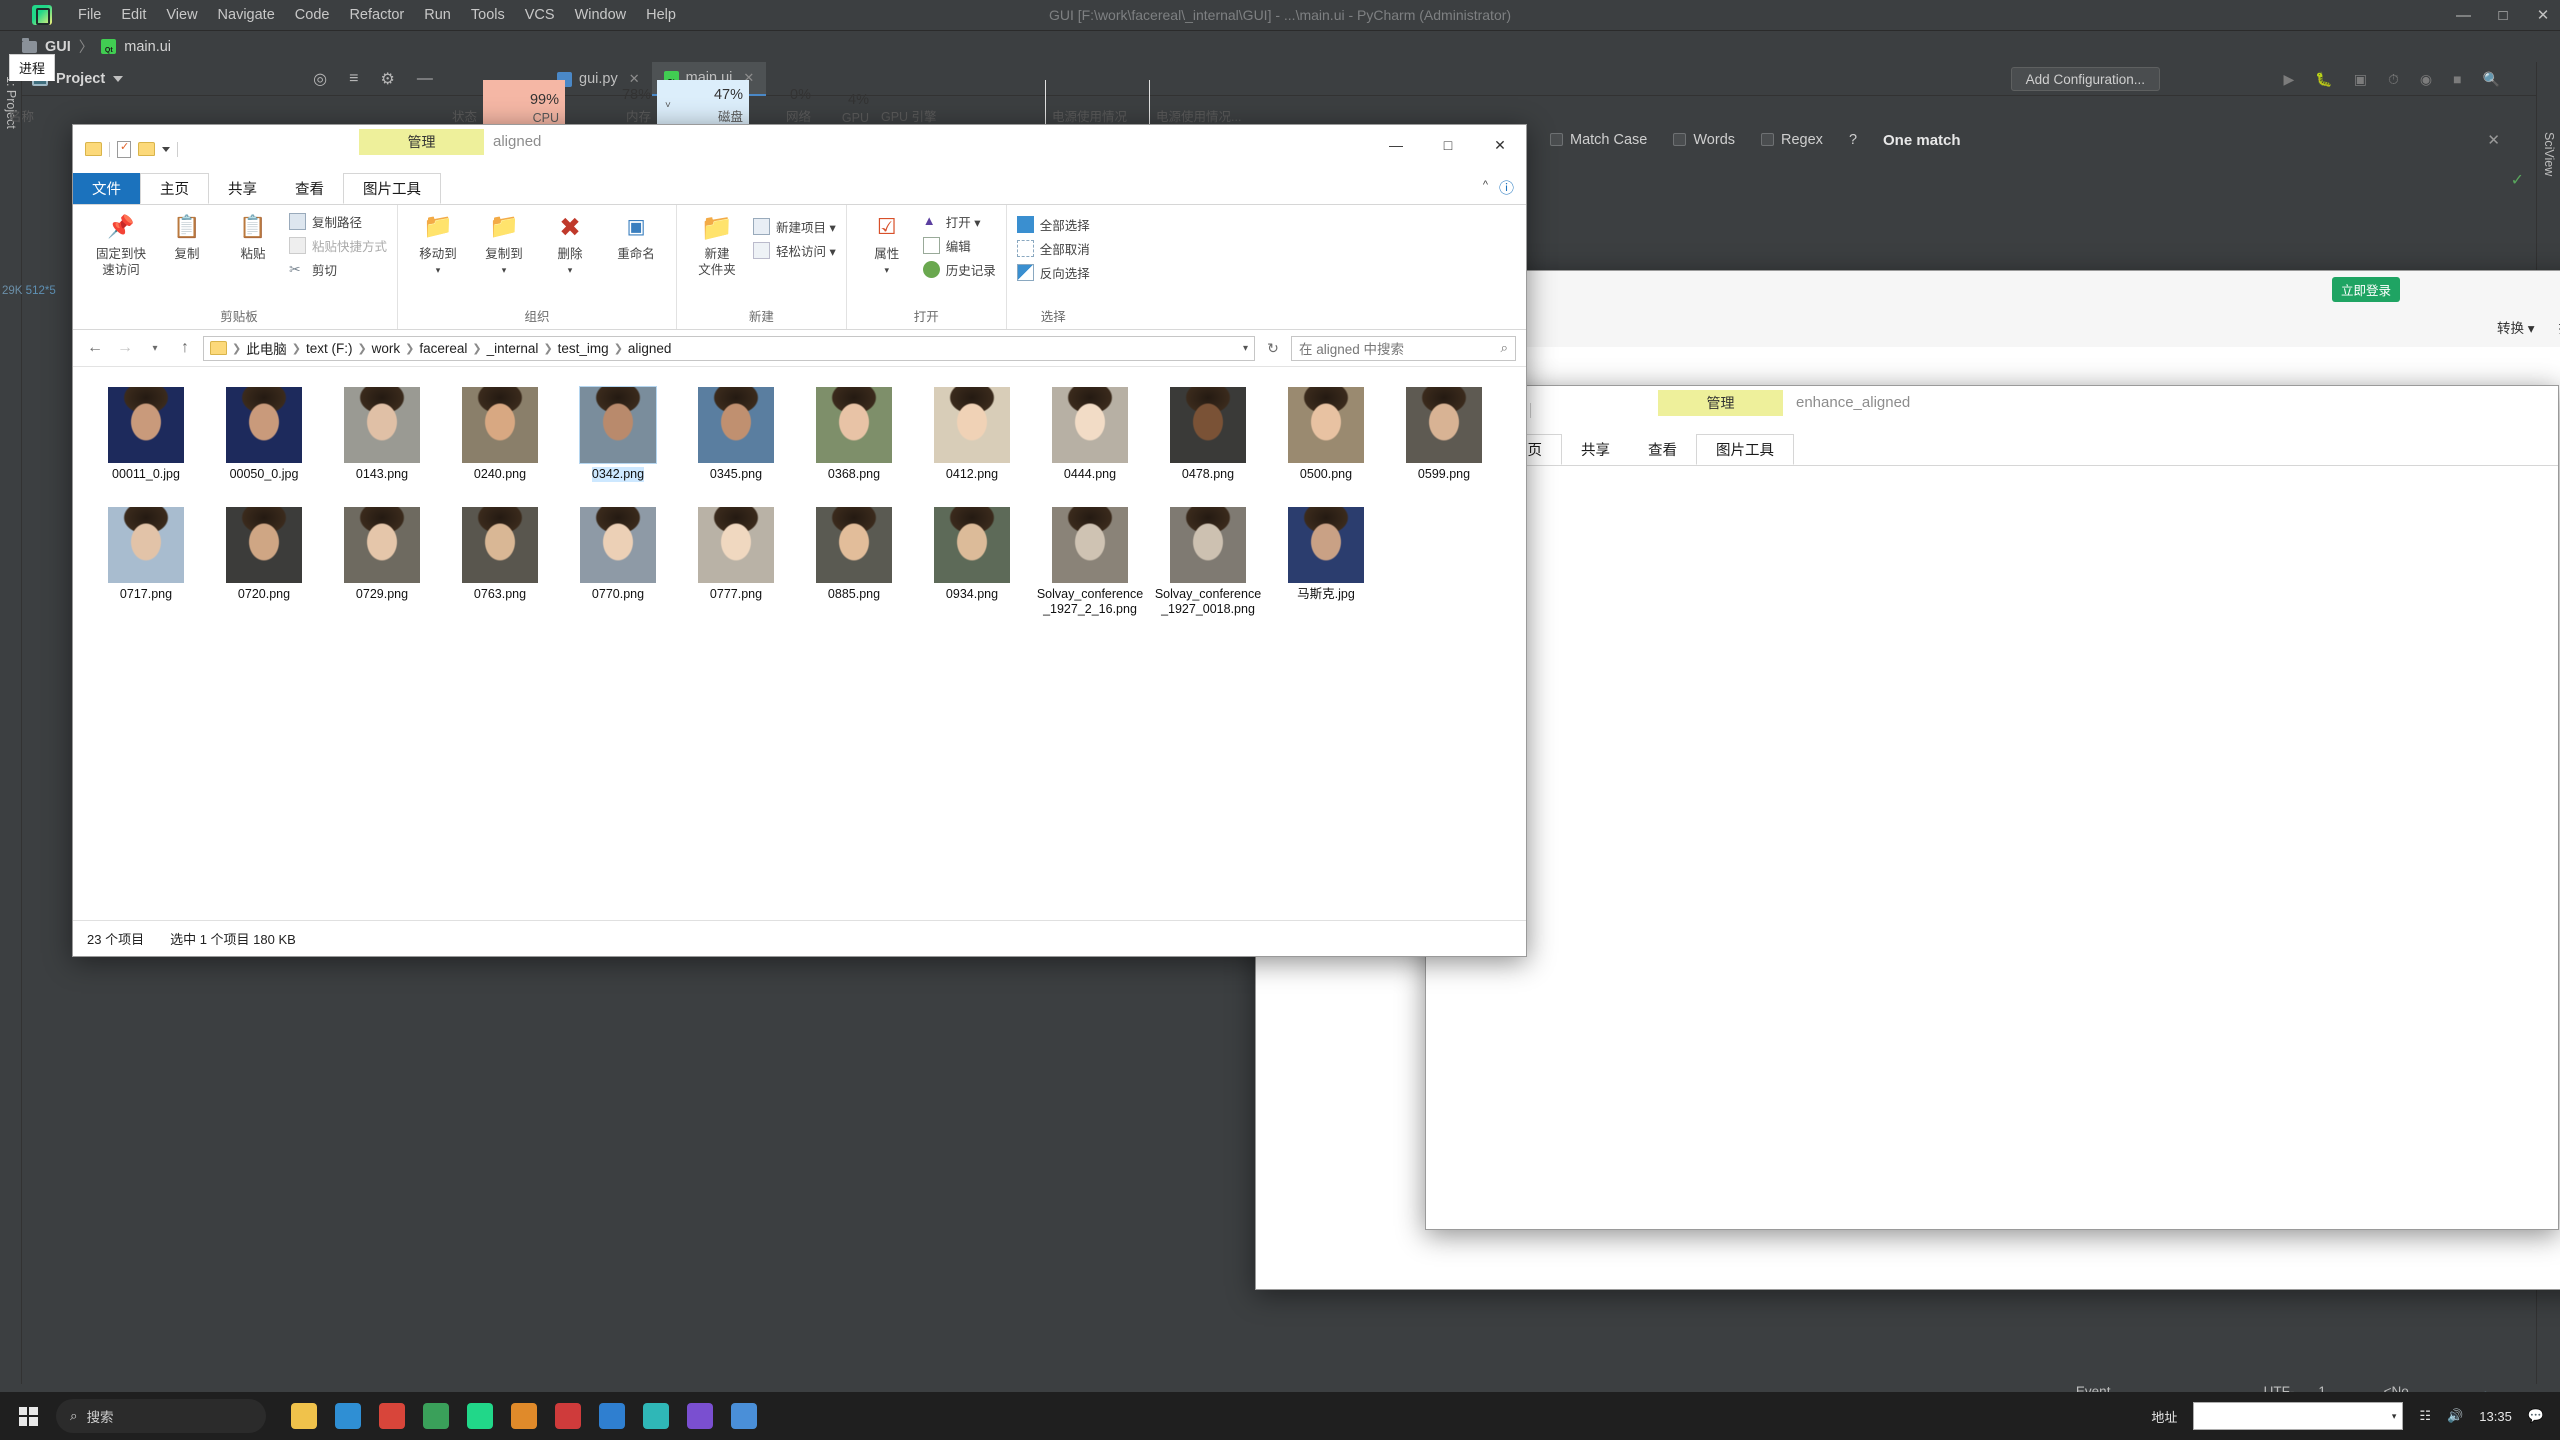  Describe the element at coordinates (95, 348) in the screenshot. I see `back-icon: ←` at that location.